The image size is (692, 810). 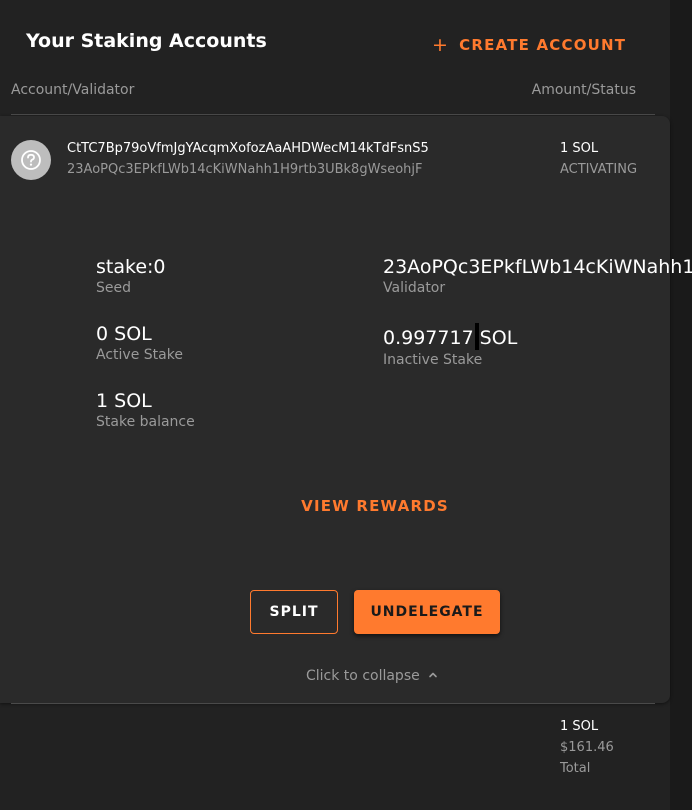 I want to click on seed-value: stake:0, so click(x=131, y=267).